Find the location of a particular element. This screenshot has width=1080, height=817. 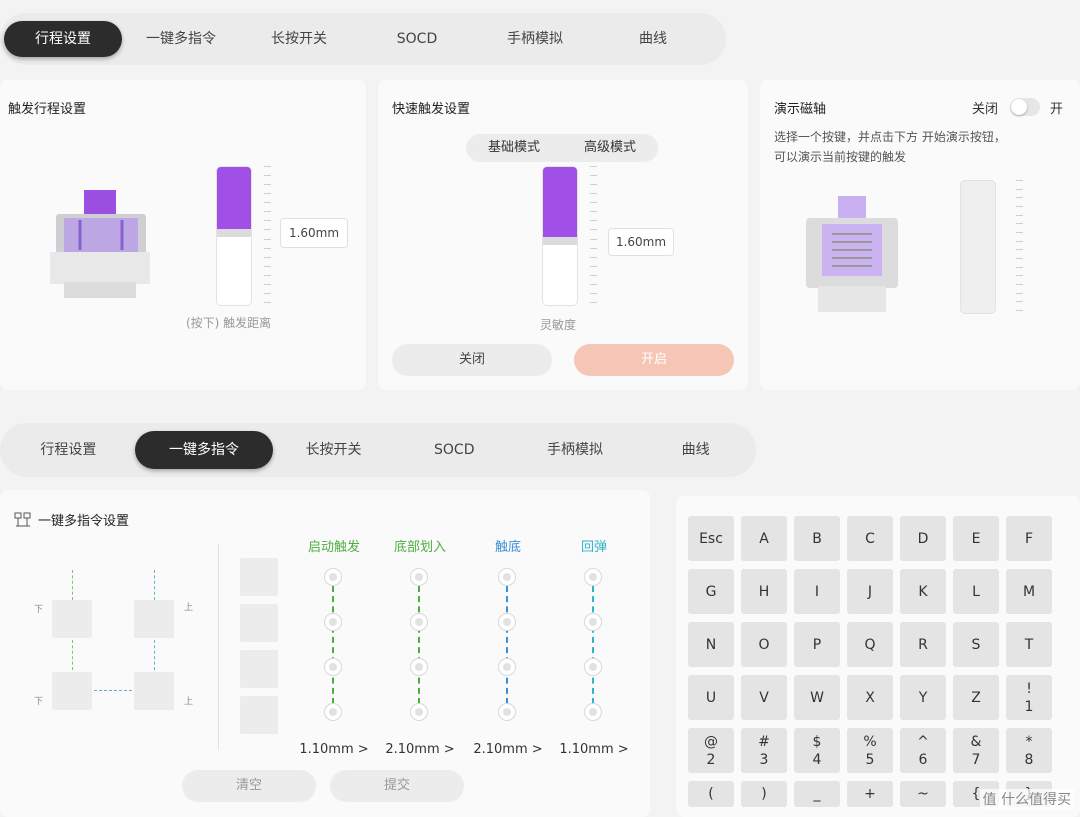

sensitivity-value: 1.60mm is located at coordinates (641, 242).